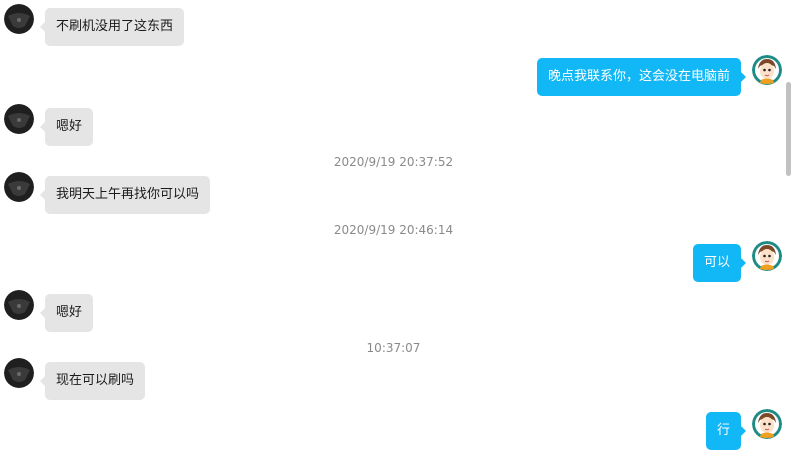 The image size is (792, 457). What do you see at coordinates (788, 228) in the screenshot?
I see `scrollbar-track` at bounding box center [788, 228].